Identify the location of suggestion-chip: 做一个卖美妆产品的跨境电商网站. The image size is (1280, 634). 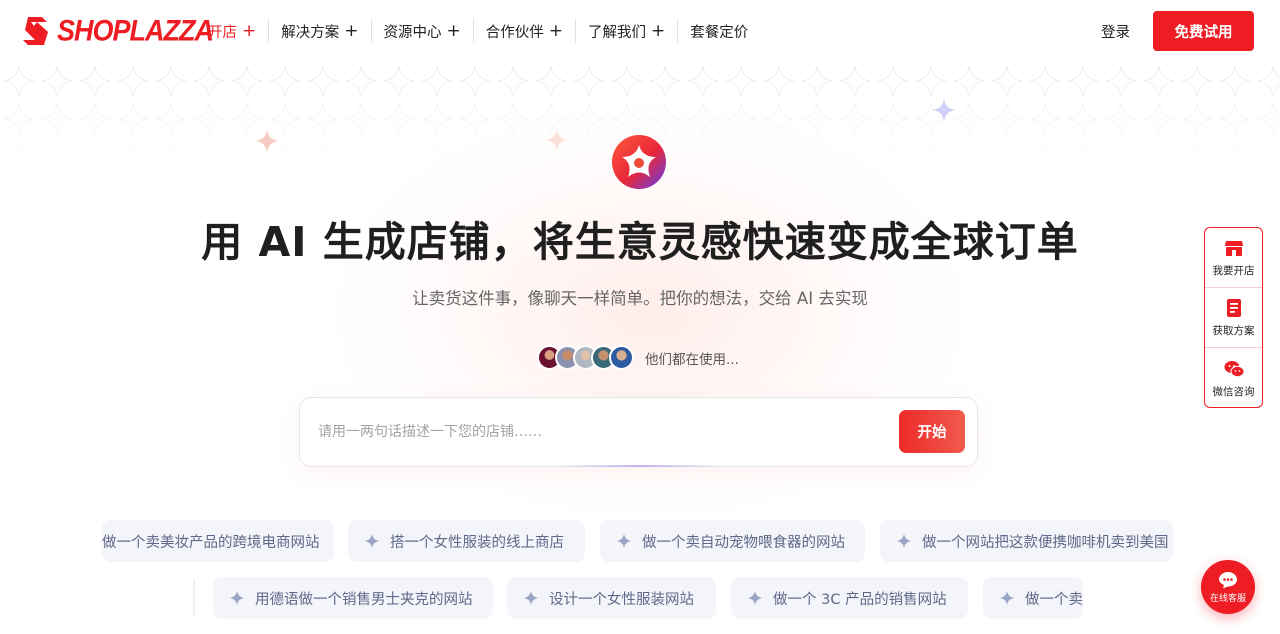
(218, 541).